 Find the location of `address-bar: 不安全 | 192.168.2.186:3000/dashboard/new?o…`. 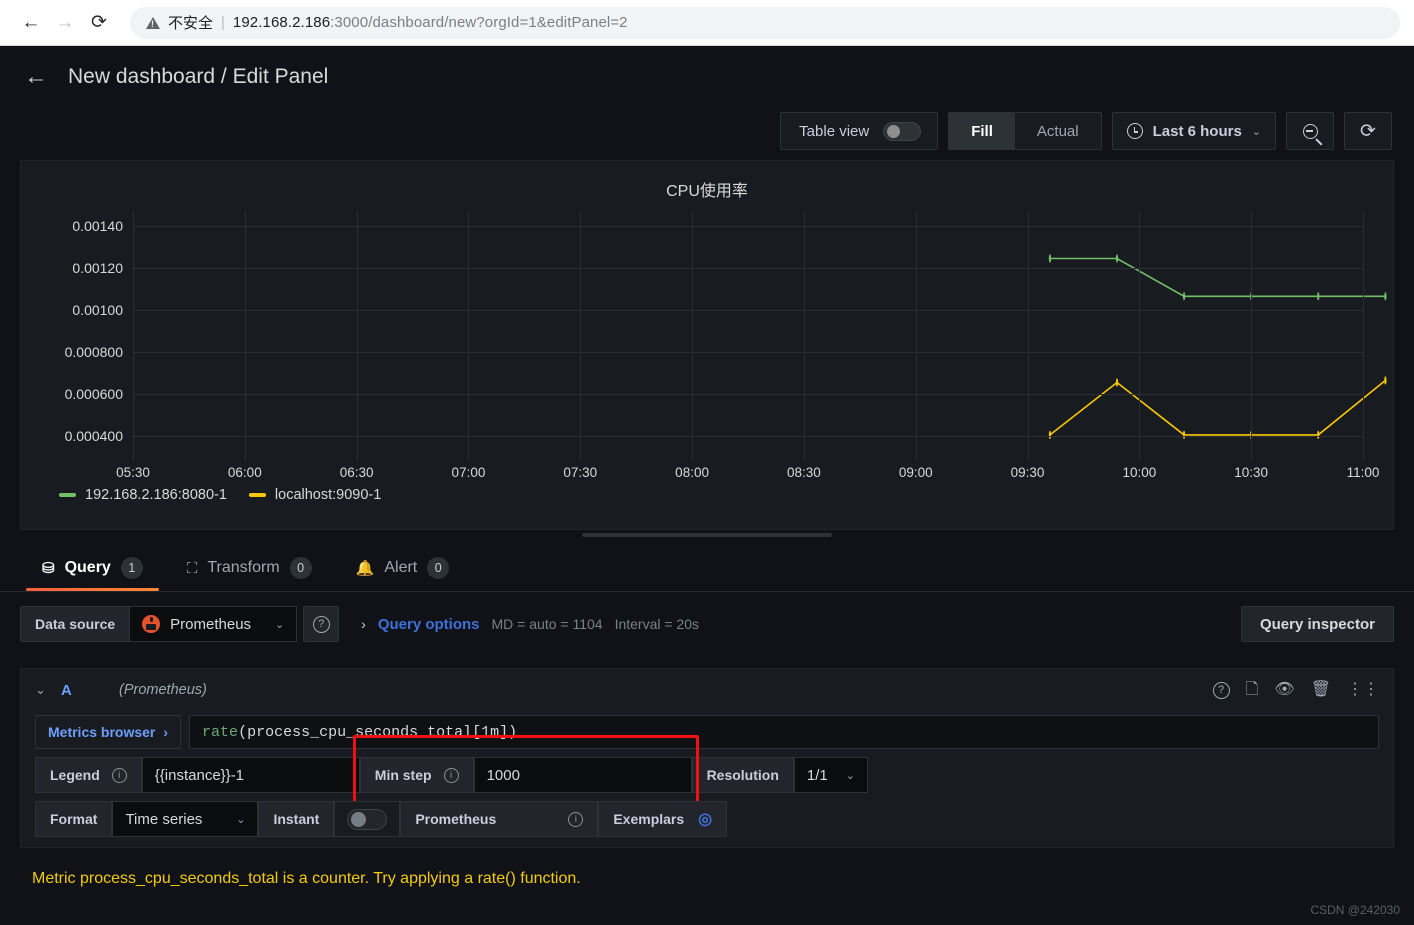

address-bar: 不安全 | 192.168.2.186:3000/dashboard/new?o… is located at coordinates (765, 22).